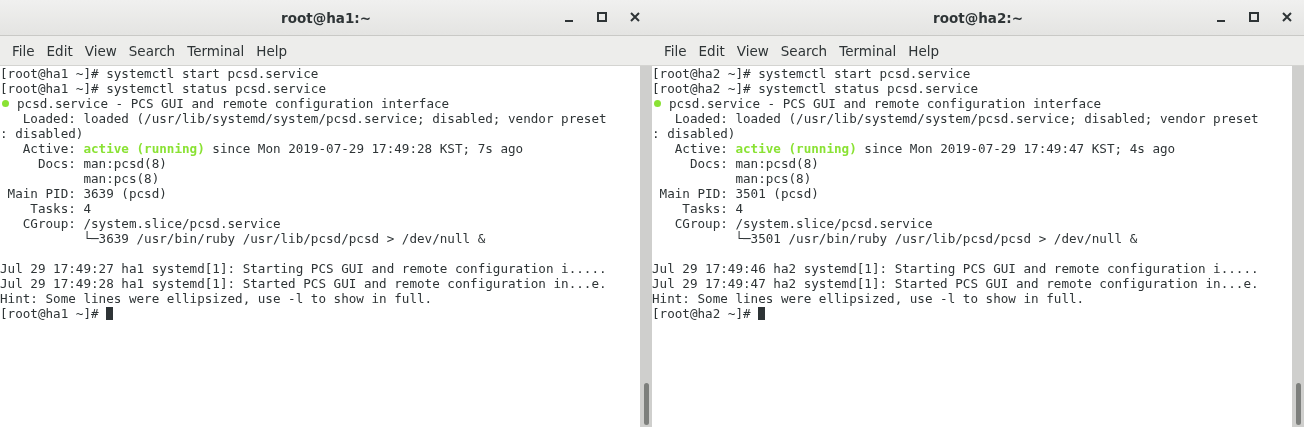 The image size is (1304, 427). I want to click on terminal-line: └─3639 /usr/bin/ruby /usr/lib/pcsd/pcsd > /dev/null &, so click(284, 238).